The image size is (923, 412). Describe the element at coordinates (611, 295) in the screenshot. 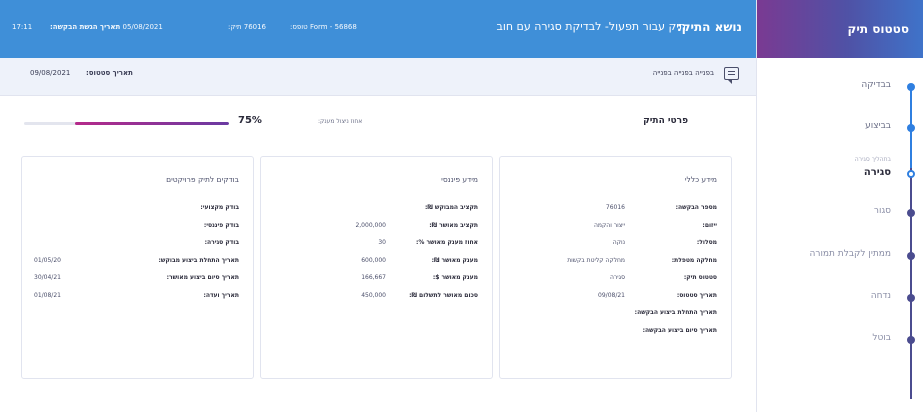

I see `row-value: 09/08/21` at that location.